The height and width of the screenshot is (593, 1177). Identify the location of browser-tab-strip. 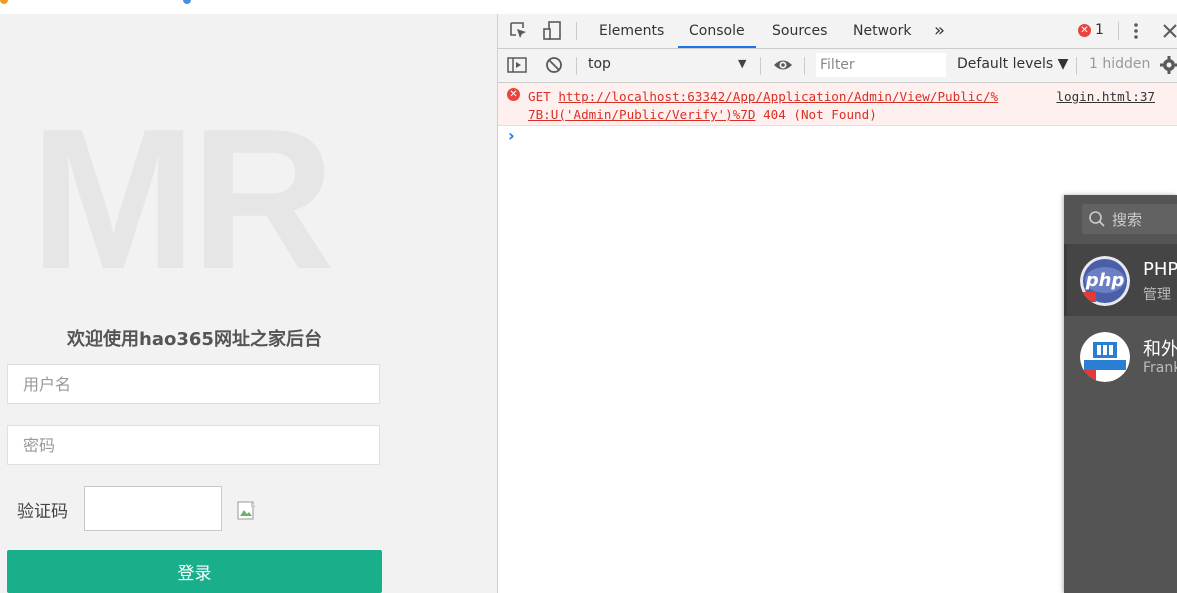
(249, 7).